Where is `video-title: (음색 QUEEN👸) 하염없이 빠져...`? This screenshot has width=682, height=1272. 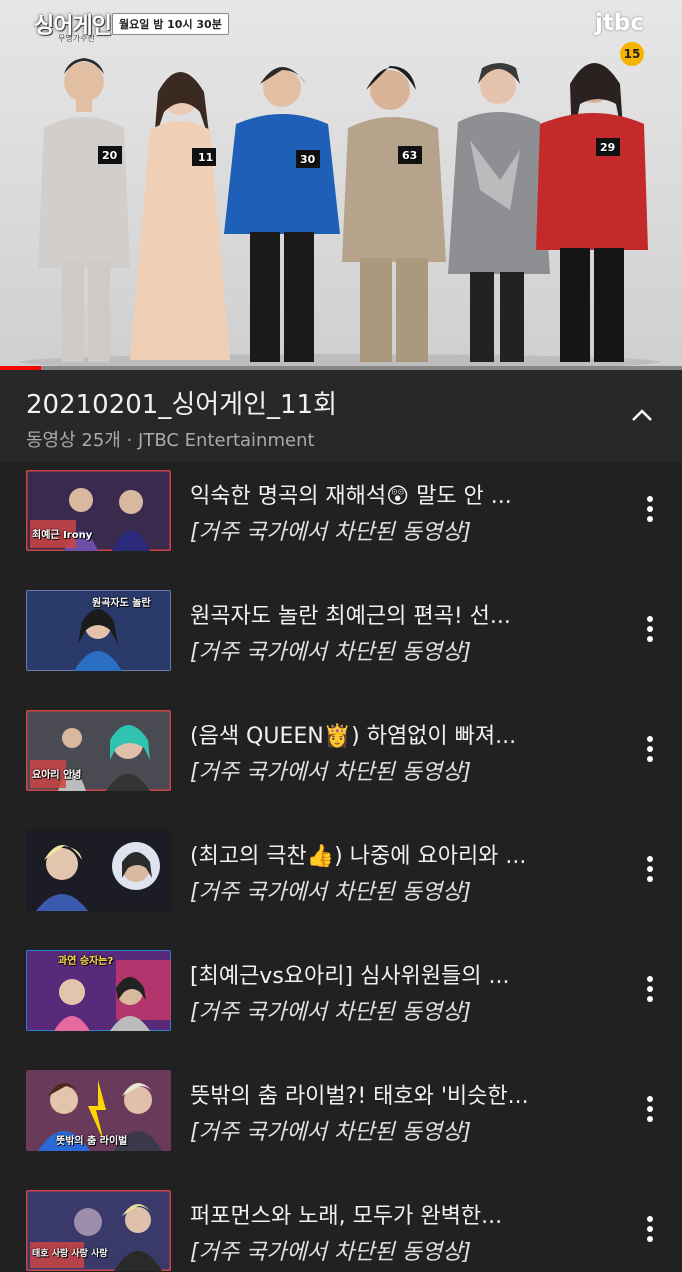 video-title: (음색 QUEEN👸) 하염없이 빠져... is located at coordinates (400, 734).